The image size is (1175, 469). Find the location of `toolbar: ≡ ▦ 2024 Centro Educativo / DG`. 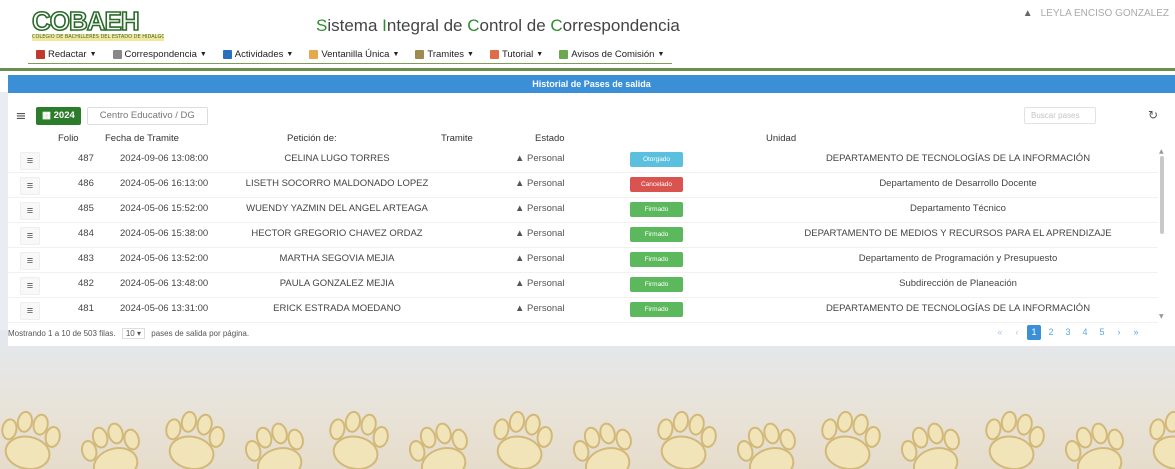

toolbar: ≡ ▦ 2024 Centro Educativo / DG is located at coordinates (110, 116).